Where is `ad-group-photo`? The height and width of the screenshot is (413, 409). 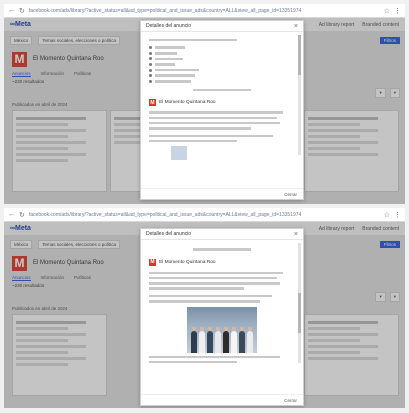
ad-group-photo is located at coordinates (222, 329).